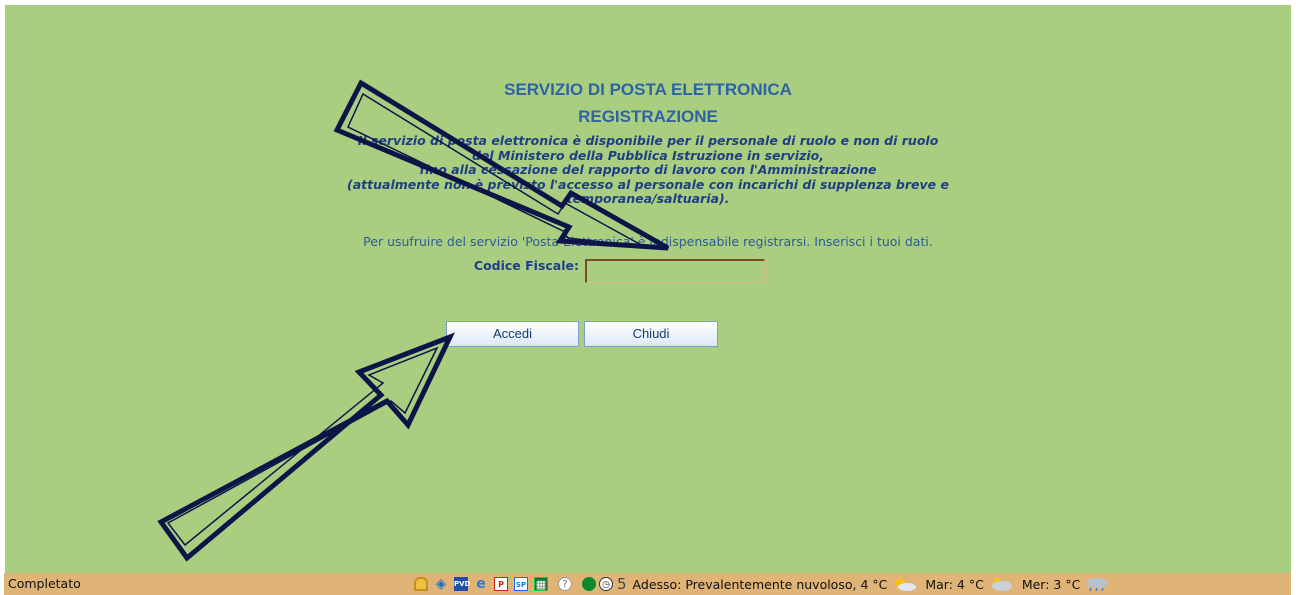  I want to click on status-text: Completato, so click(44, 583).